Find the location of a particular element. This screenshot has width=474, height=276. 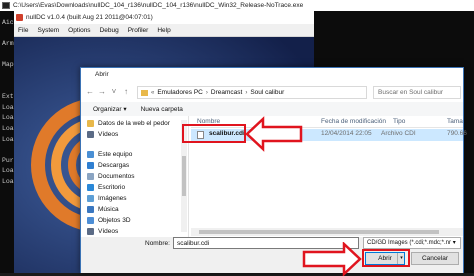

menu-help: Help is located at coordinates (163, 30).